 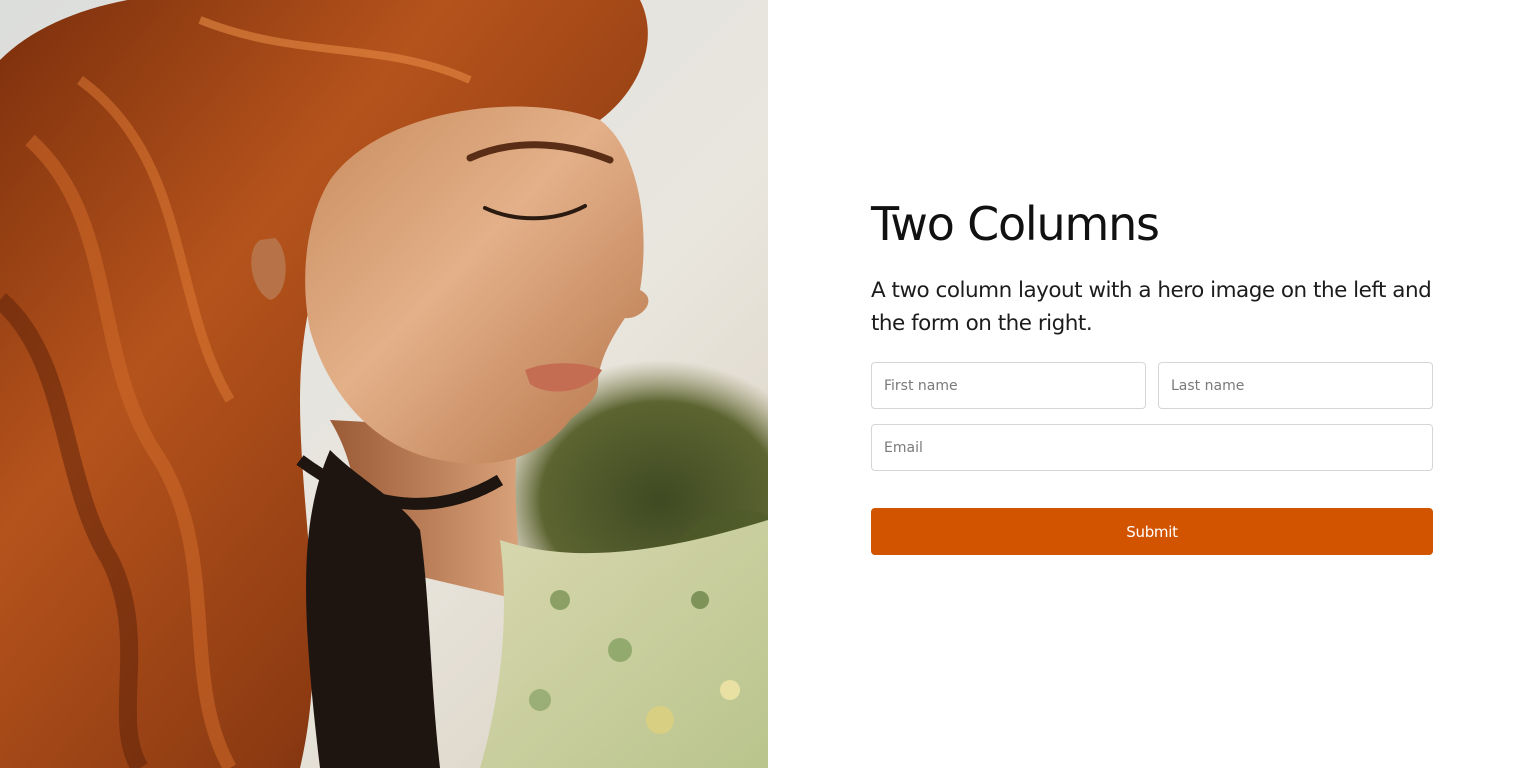 I want to click on page-title: Two Columns, so click(x=1015, y=224).